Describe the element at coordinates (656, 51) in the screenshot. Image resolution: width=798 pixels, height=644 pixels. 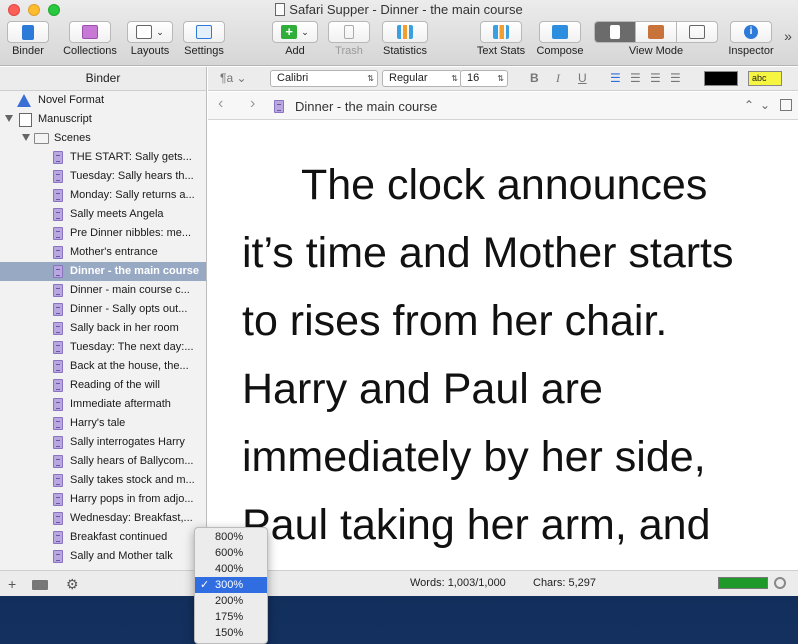
I see `view-mode-label: View Mode` at that location.